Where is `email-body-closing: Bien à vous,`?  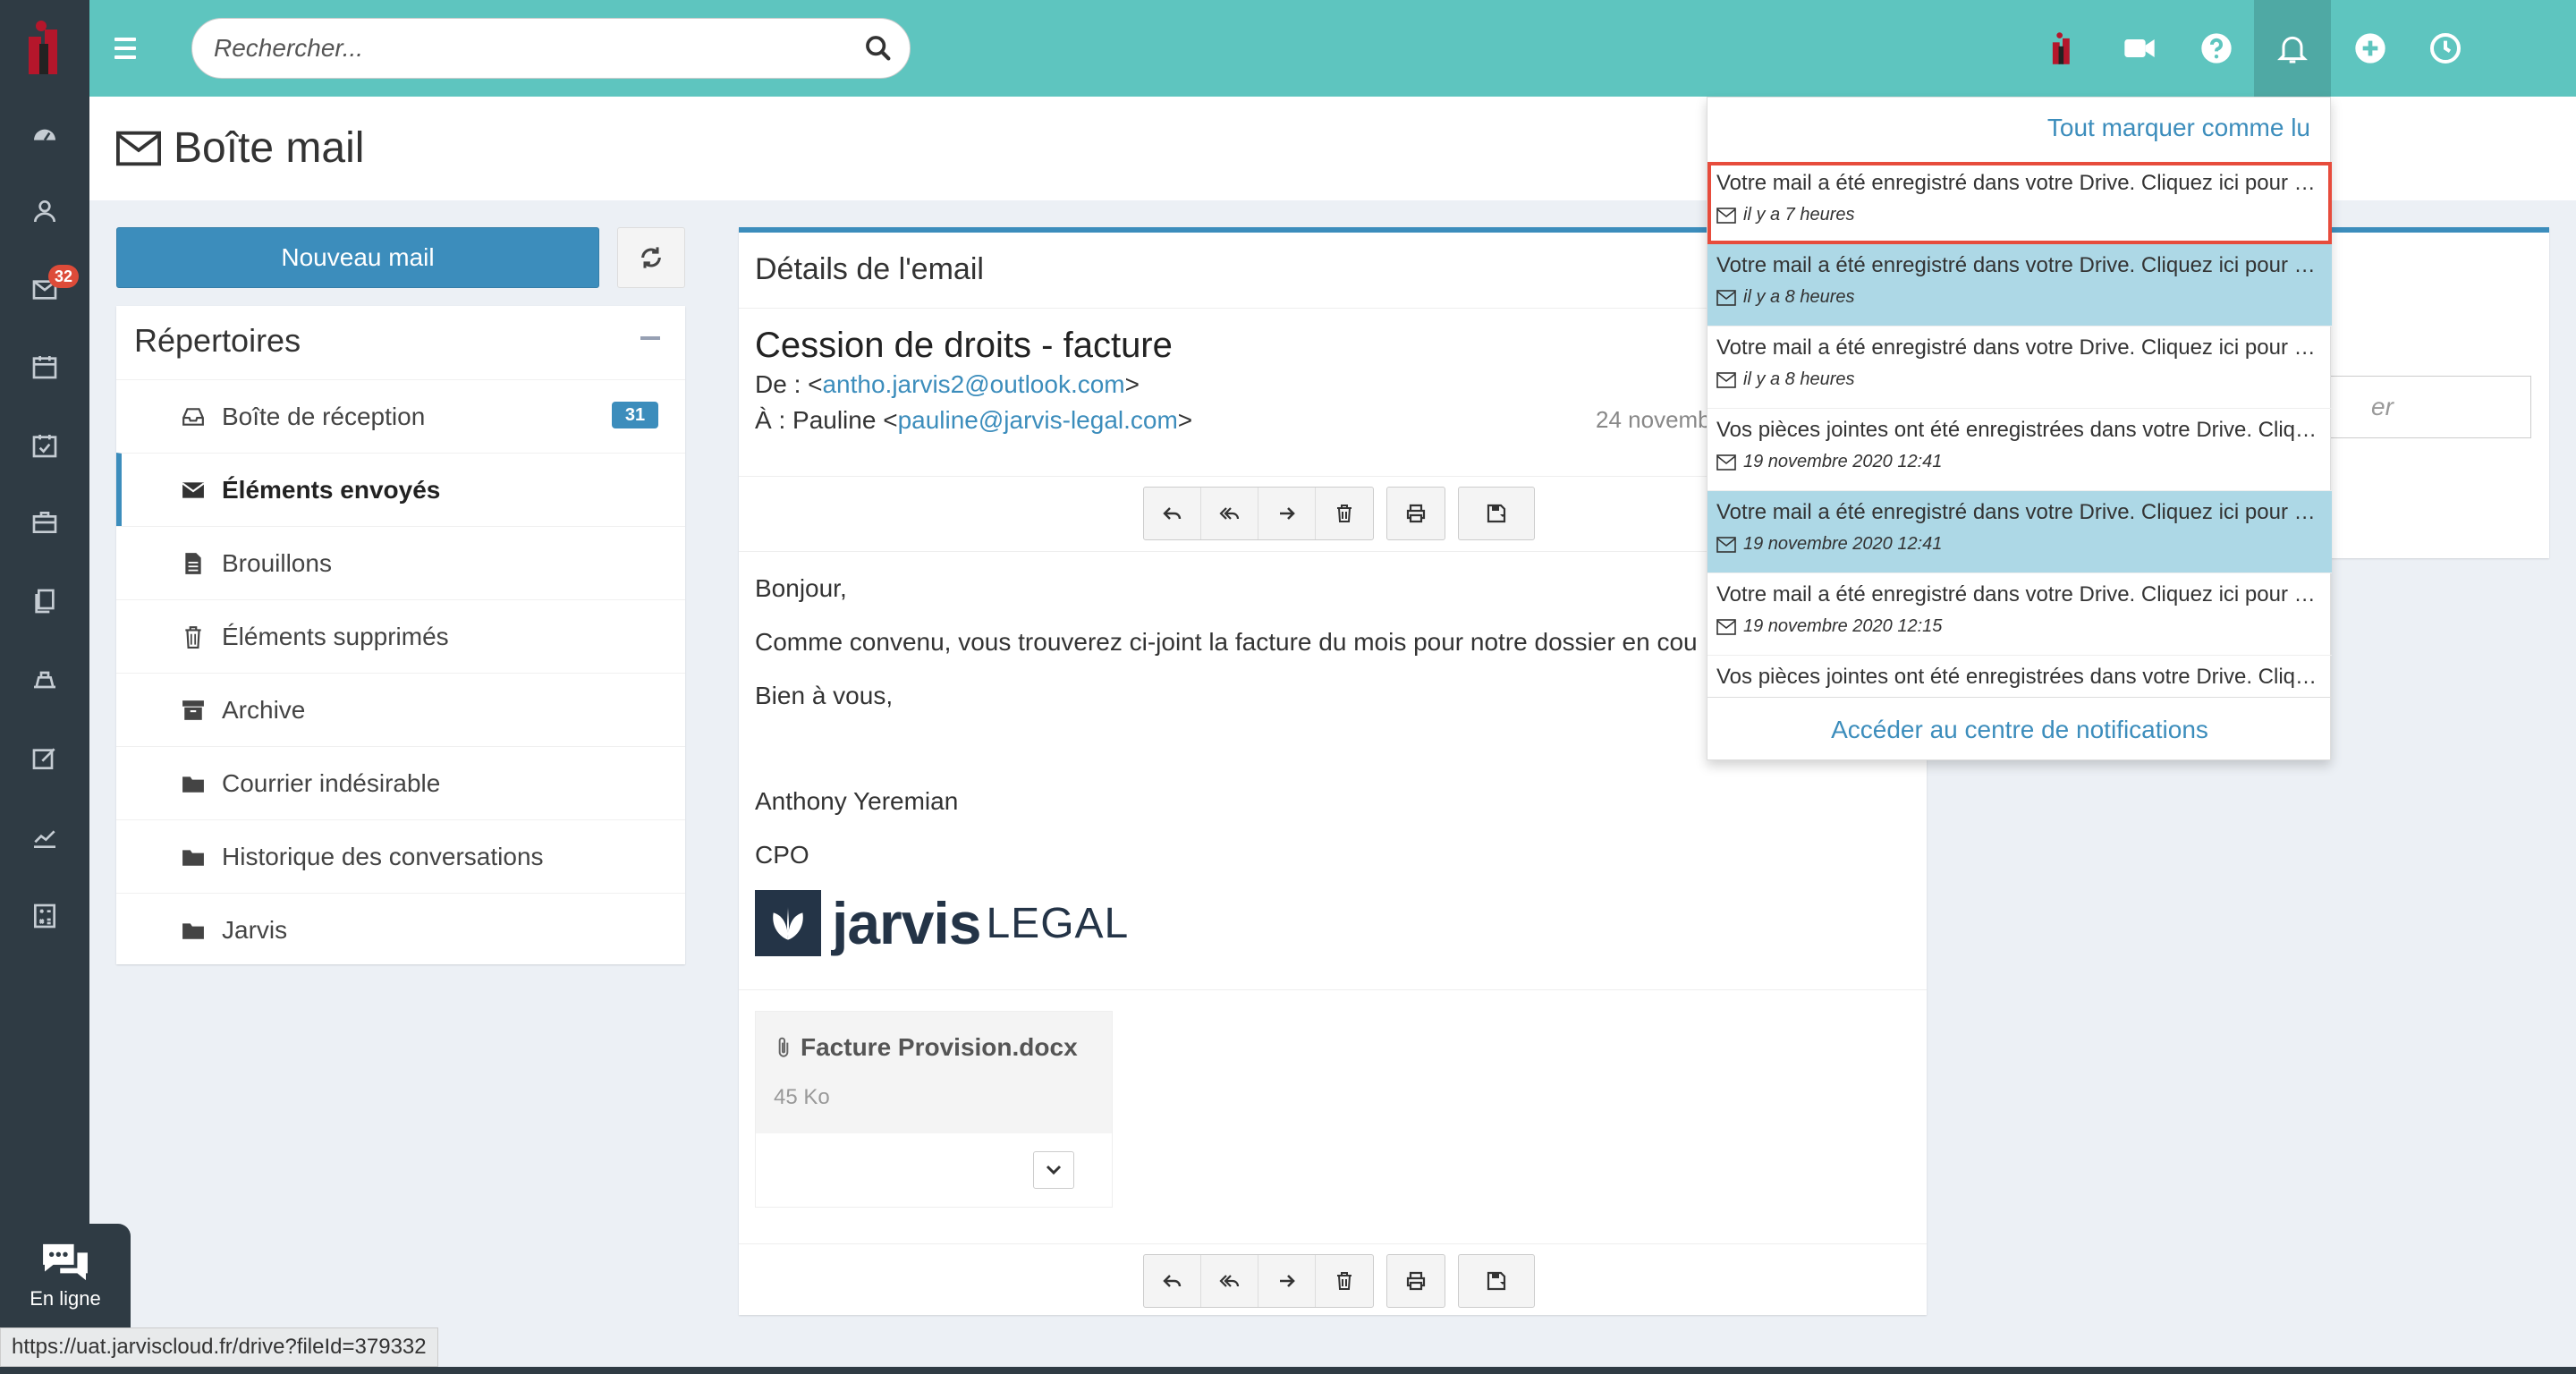 email-body-closing: Bien à vous, is located at coordinates (824, 695).